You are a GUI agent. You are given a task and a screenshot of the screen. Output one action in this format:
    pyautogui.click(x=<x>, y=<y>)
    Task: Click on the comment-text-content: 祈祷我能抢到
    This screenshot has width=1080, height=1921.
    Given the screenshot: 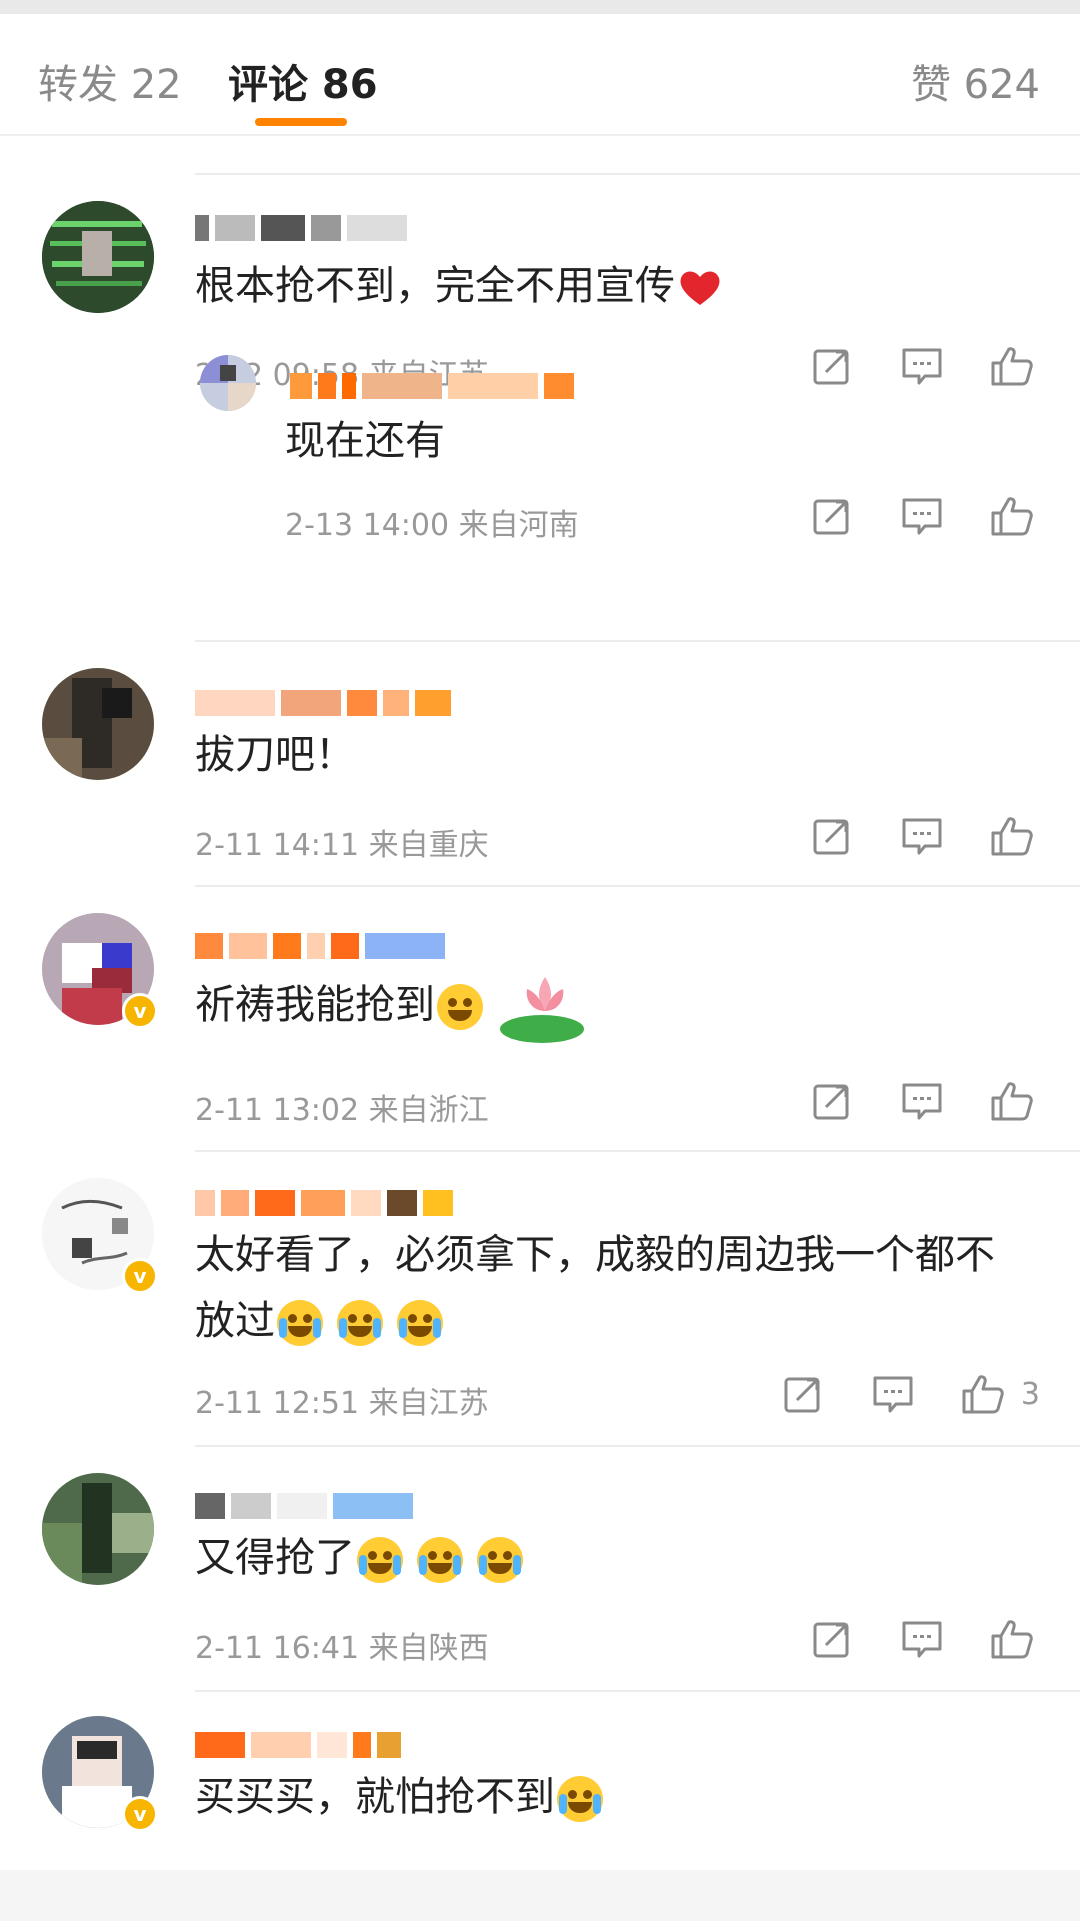 What is the action you would take?
    pyautogui.click(x=315, y=1005)
    